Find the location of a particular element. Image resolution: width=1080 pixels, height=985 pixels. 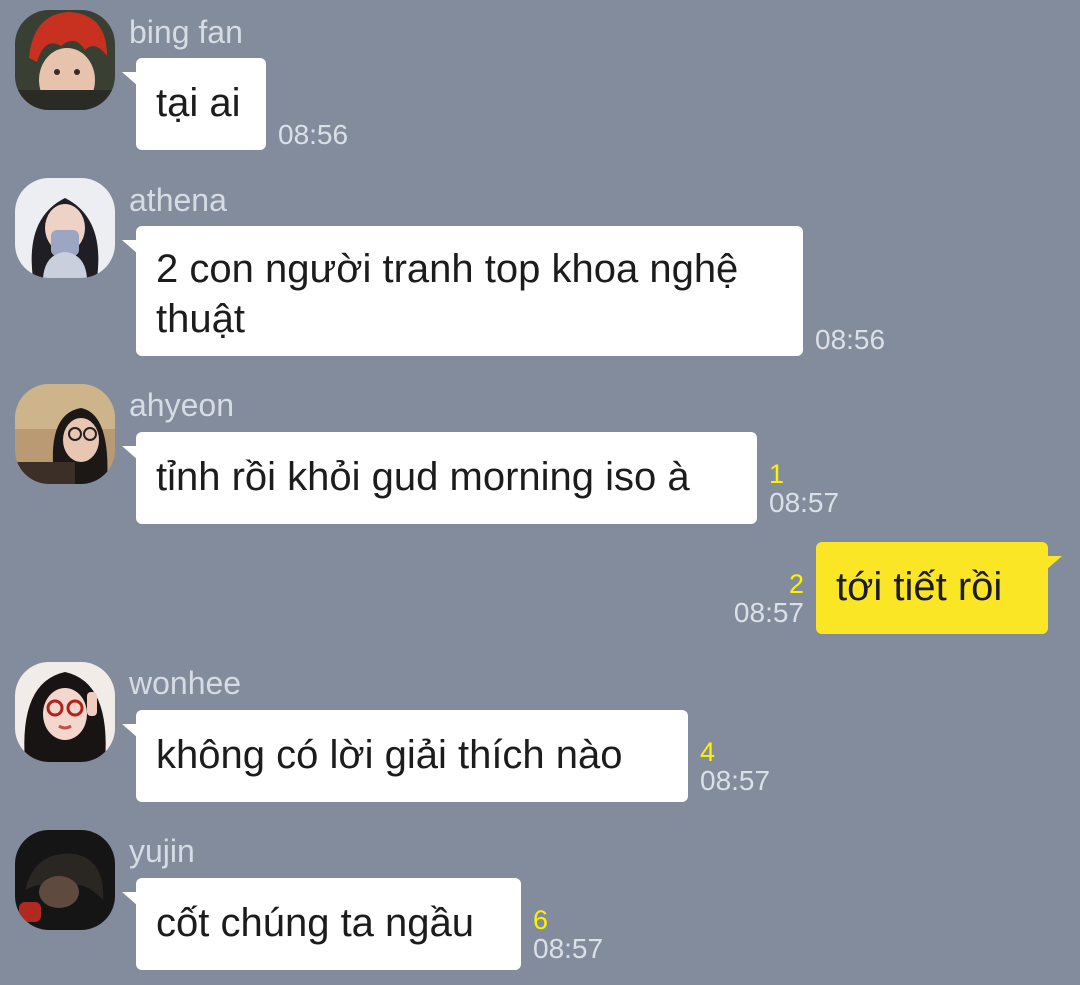

sender-name: athena is located at coordinates (178, 200).